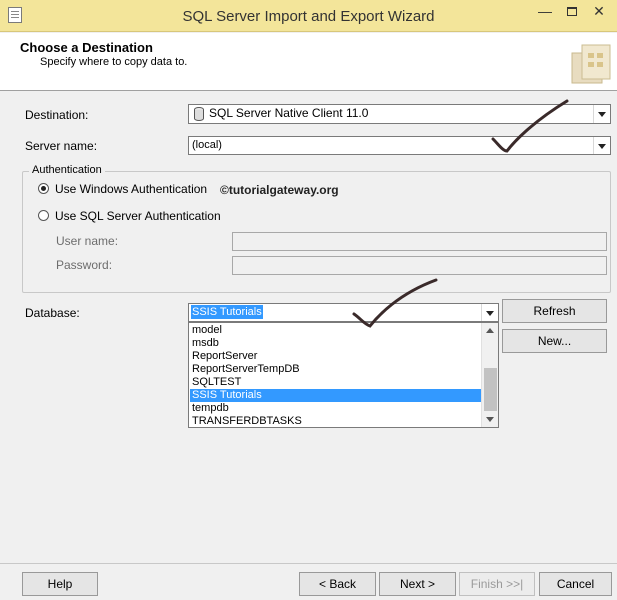  Describe the element at coordinates (336, 395) in the screenshot. I see `database-option: SSIS Tutorials` at that location.